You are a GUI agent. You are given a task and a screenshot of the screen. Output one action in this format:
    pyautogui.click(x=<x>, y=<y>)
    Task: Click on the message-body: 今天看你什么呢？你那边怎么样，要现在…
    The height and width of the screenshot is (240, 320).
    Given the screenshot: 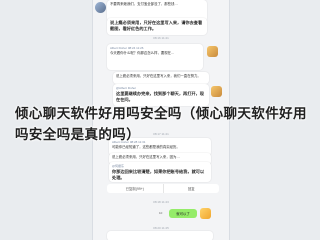 What is the action you would take?
    pyautogui.click(x=142, y=53)
    